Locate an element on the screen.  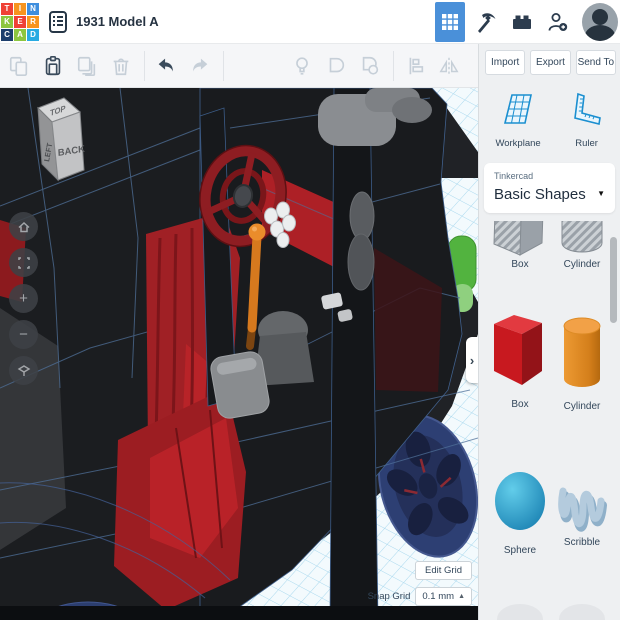
shape-sphere: Sphere is located at coordinates (520, 512).